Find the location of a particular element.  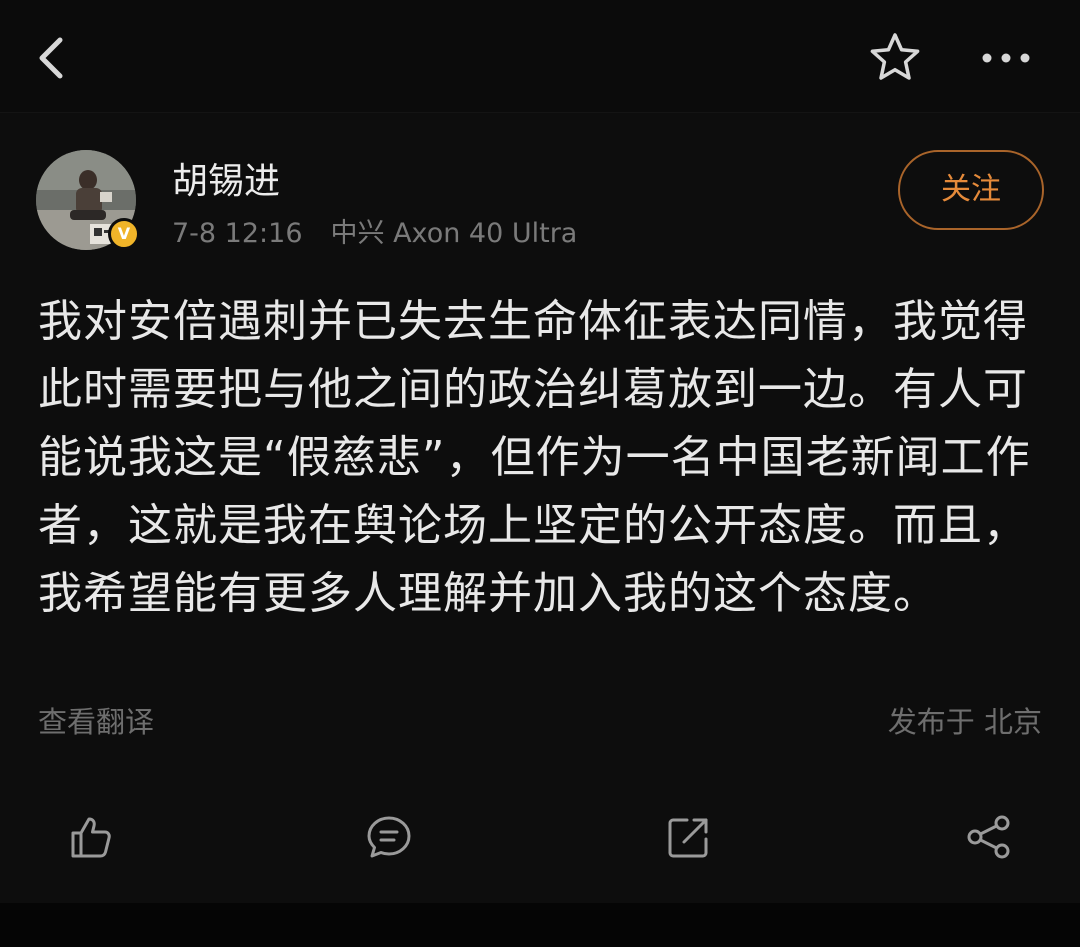

share-icon is located at coordinates (988, 837).